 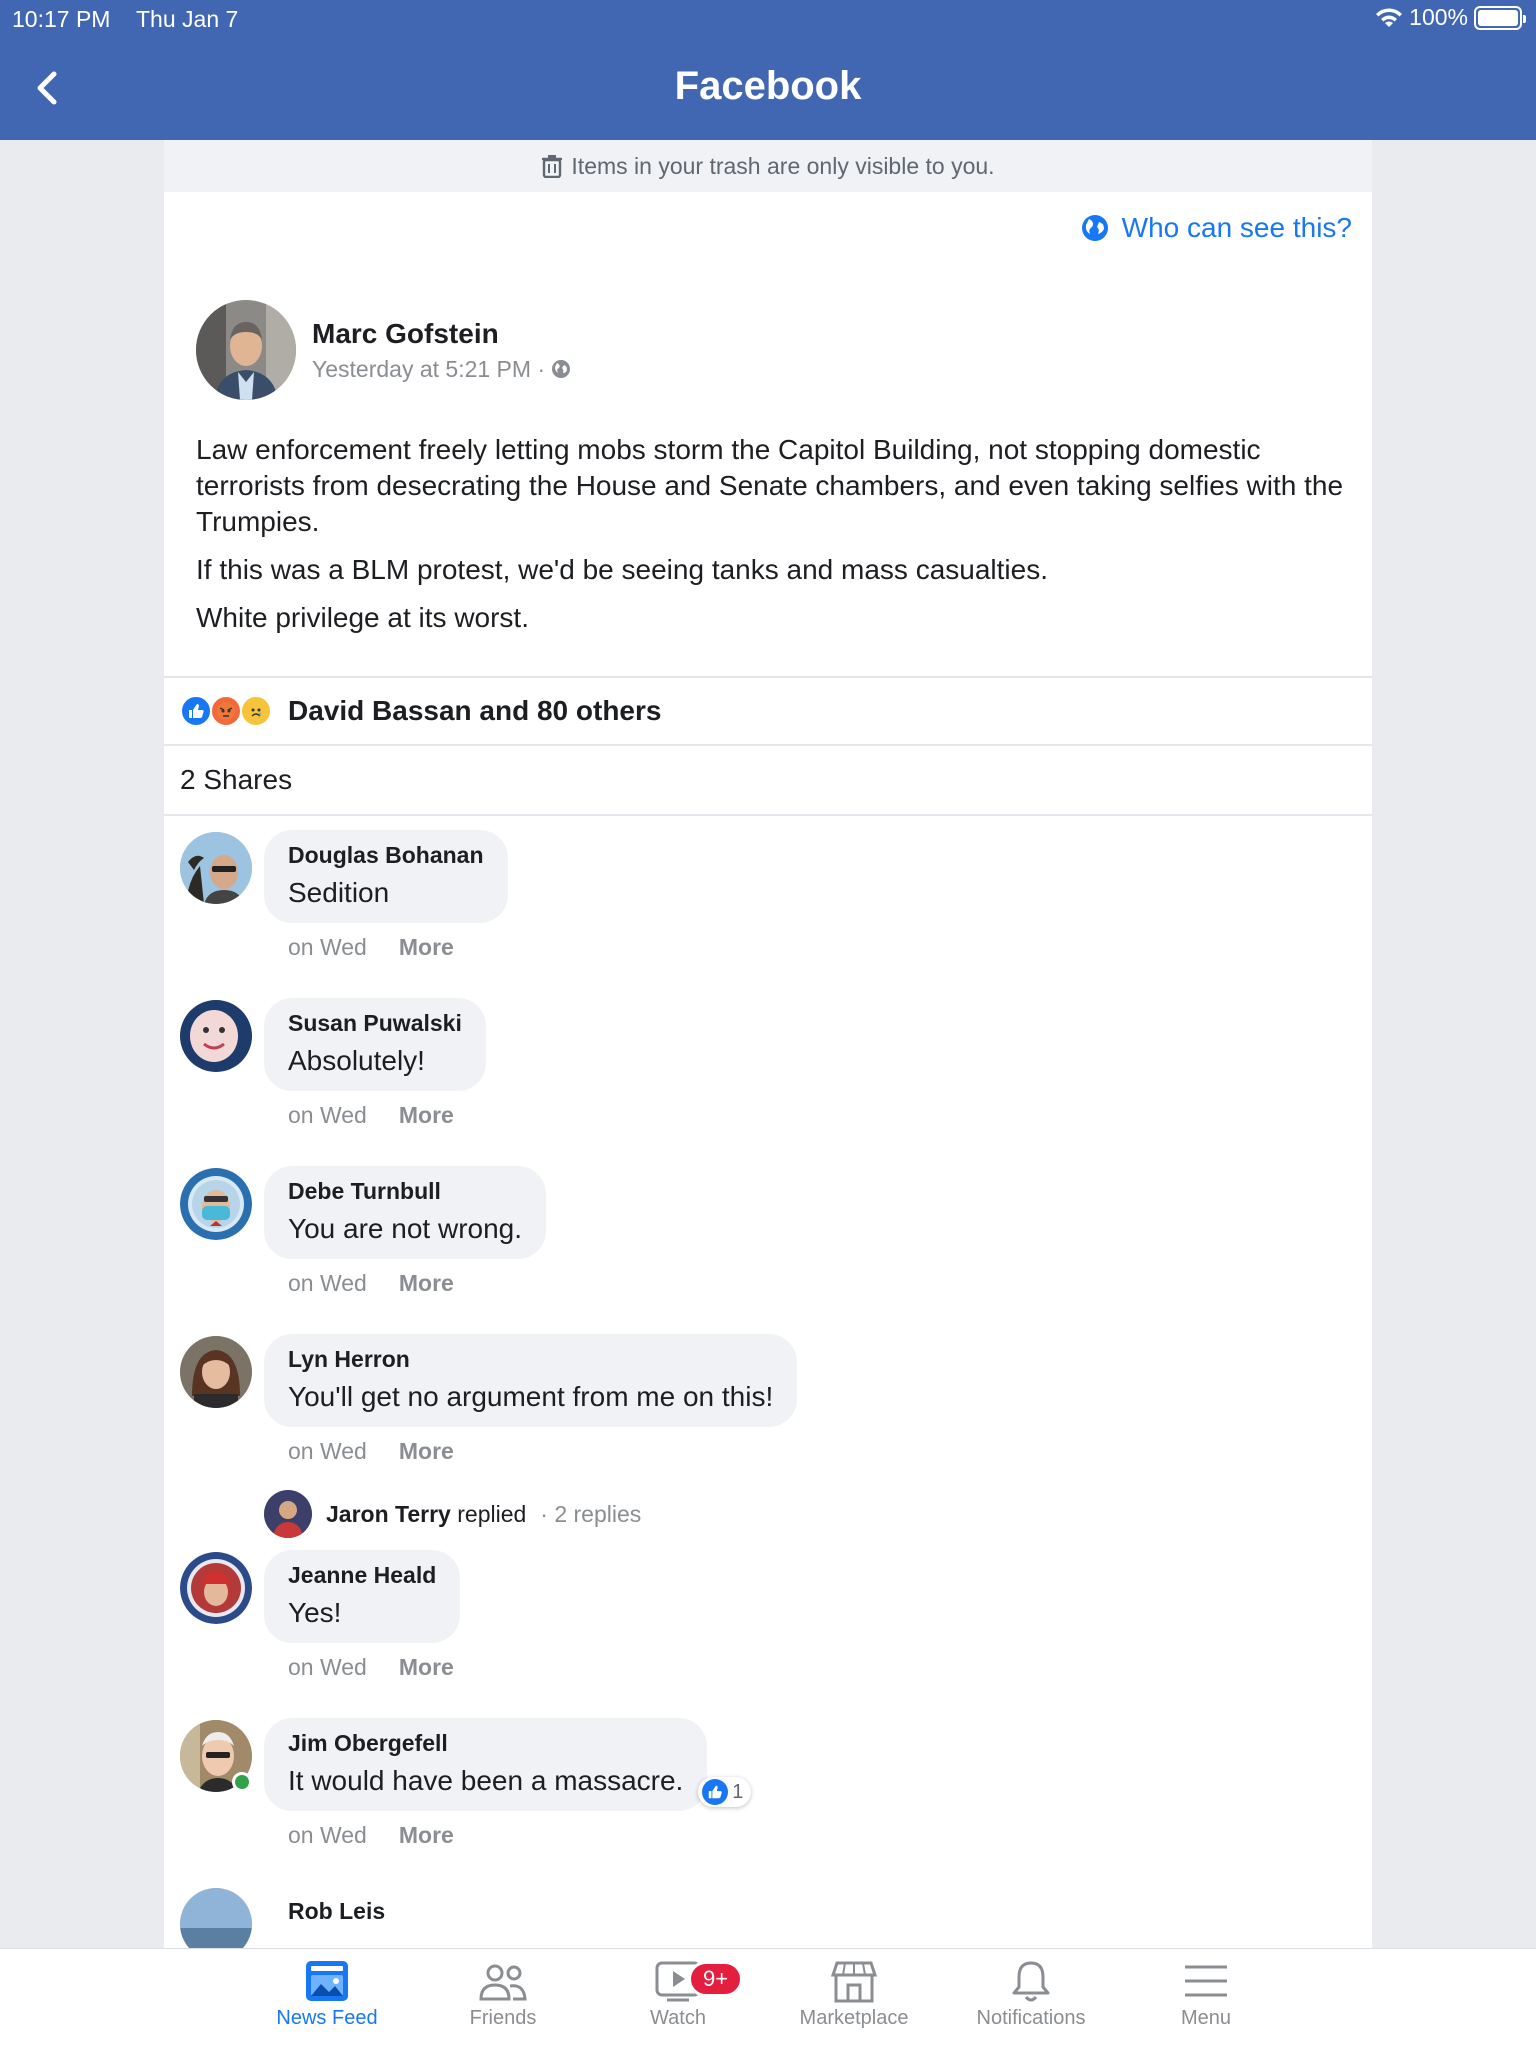 What do you see at coordinates (386, 876) in the screenshot?
I see `comment-bubble: Douglas Bohanan Sedition` at bounding box center [386, 876].